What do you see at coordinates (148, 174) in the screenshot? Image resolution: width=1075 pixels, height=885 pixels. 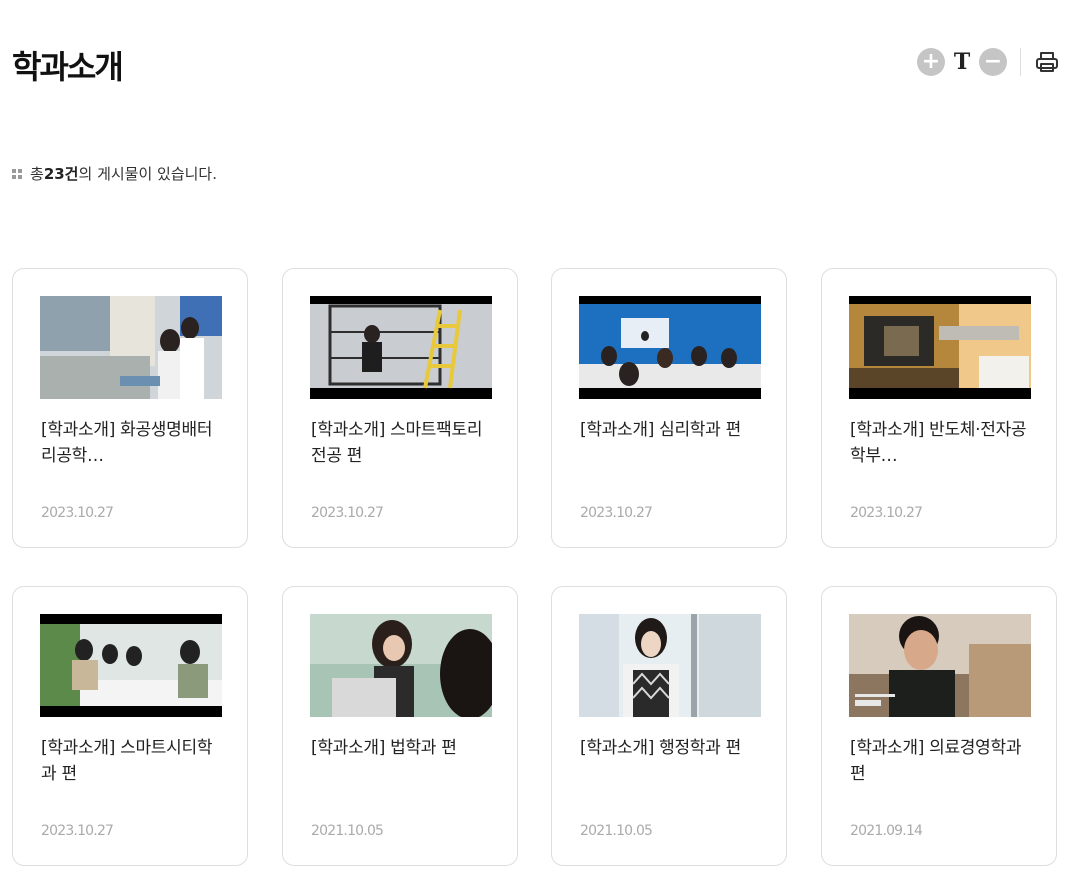 I see `count-suffix: 의 게시물이 있습니다.` at bounding box center [148, 174].